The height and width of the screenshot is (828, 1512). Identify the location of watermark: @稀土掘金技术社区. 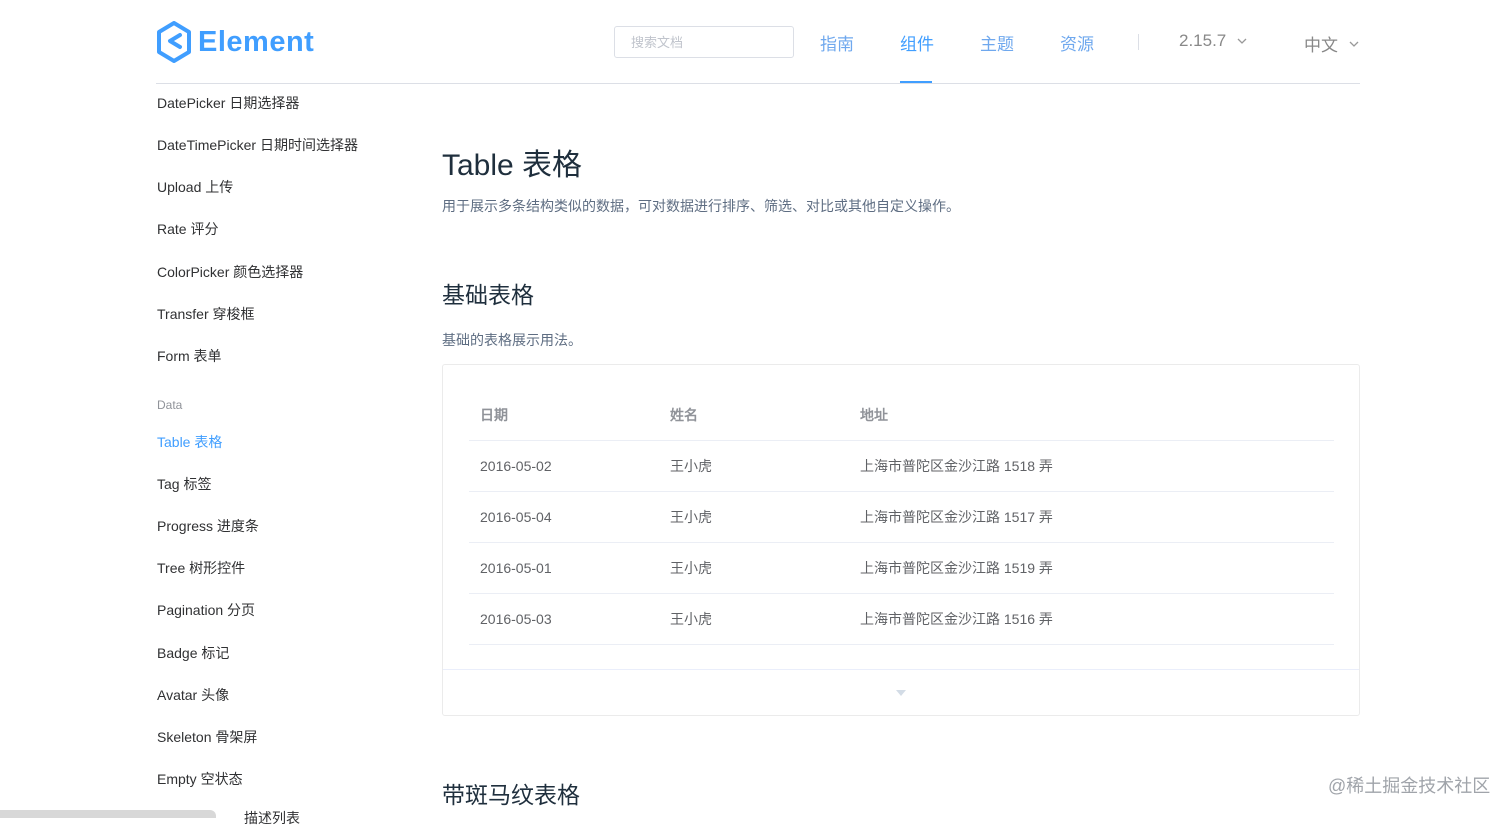
(1409, 786).